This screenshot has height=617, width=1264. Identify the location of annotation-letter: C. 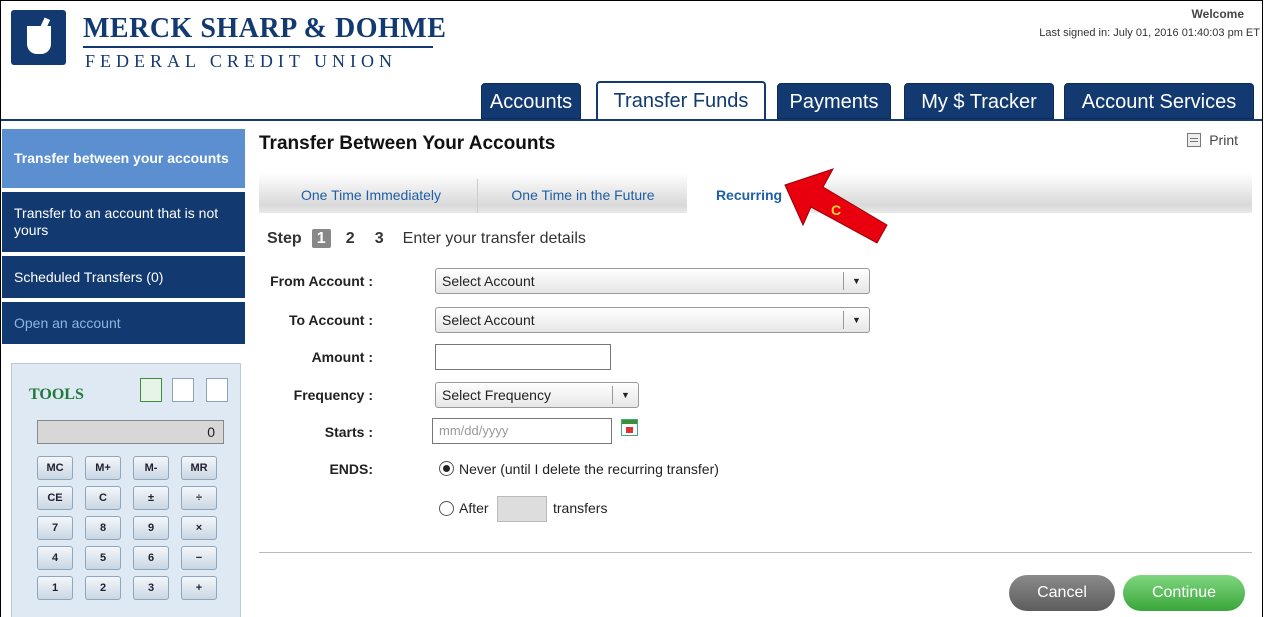
(836, 210).